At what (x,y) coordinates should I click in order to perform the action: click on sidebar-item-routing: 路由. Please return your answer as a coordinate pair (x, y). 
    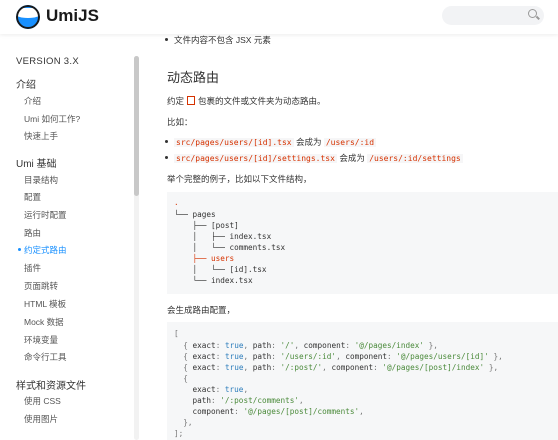
    Looking at the image, I should click on (32, 233).